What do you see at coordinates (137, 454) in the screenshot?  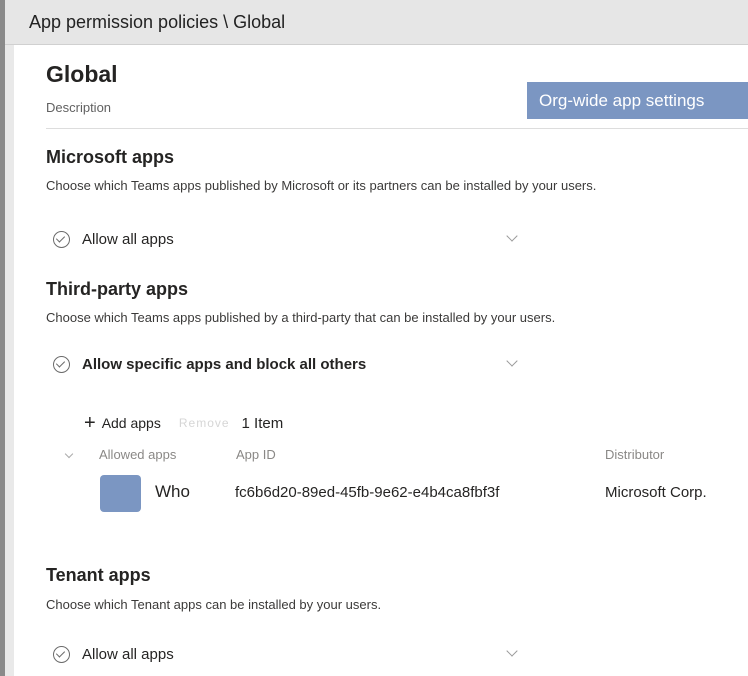 I see `column-header-allowed-apps: Allowed apps` at bounding box center [137, 454].